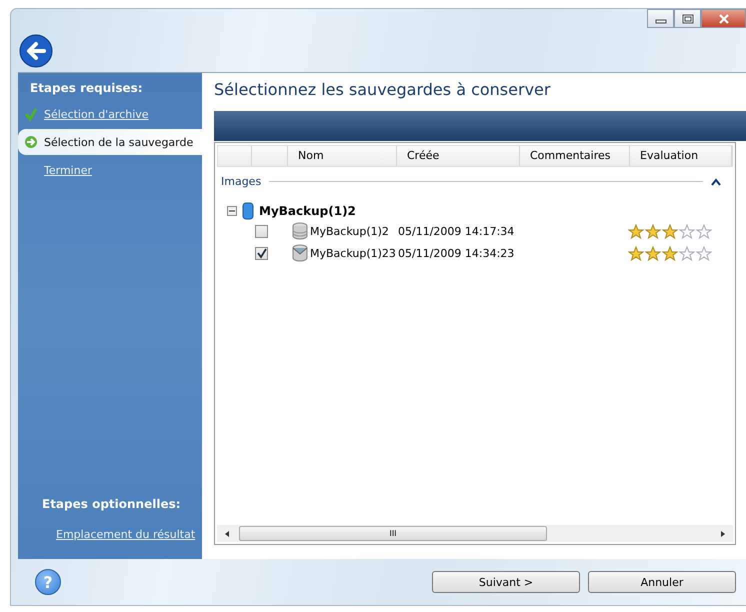  Describe the element at coordinates (36, 51) in the screenshot. I see `back-button` at that location.